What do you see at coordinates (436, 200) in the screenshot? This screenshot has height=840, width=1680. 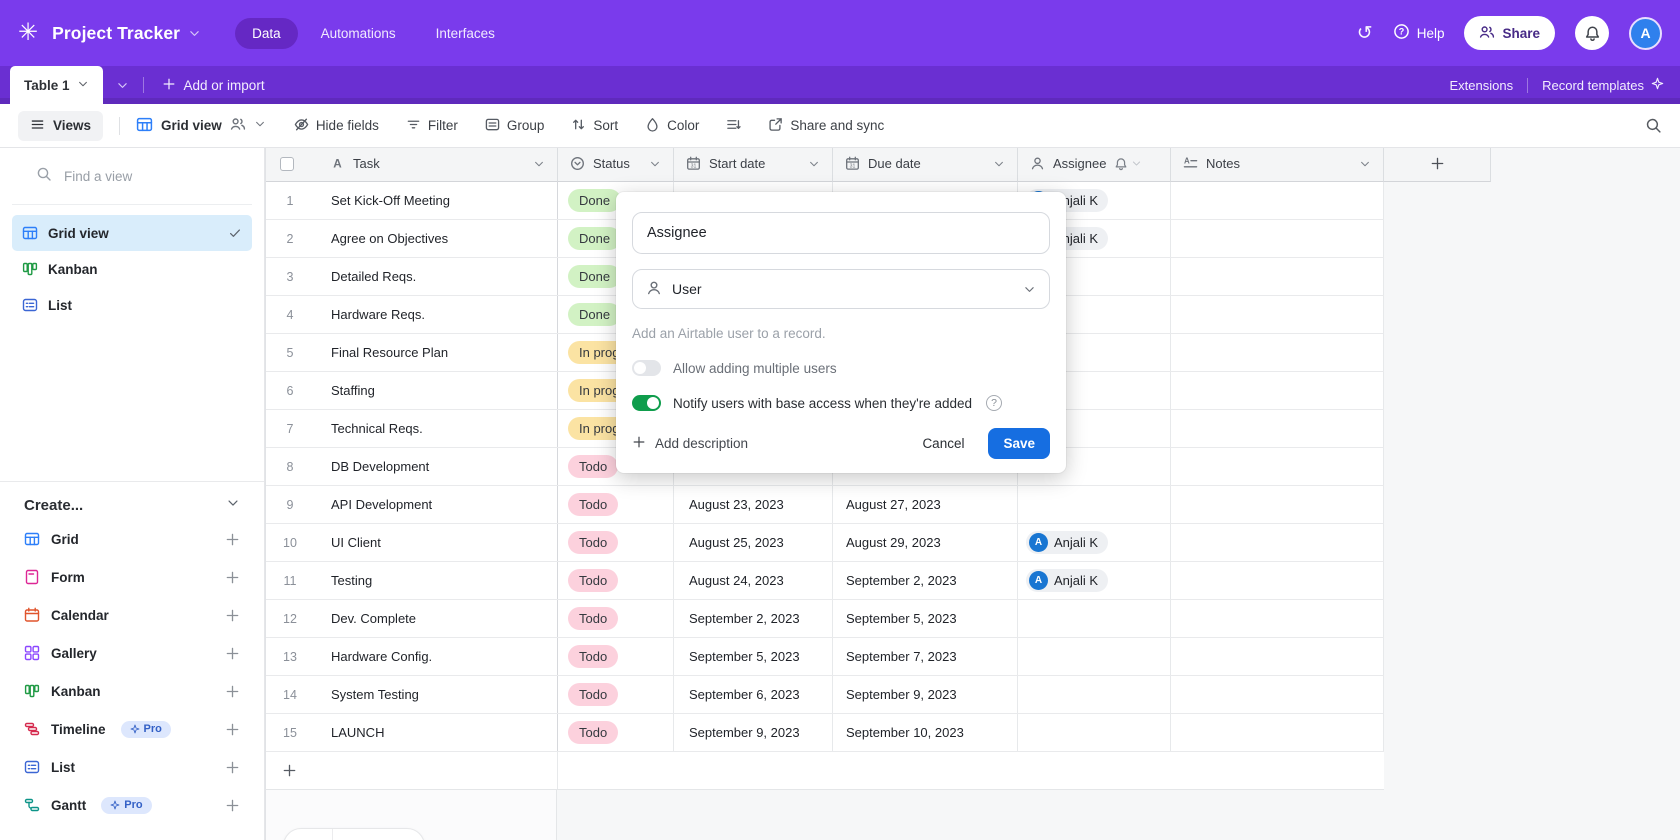 I see `cell-task: Set Kick-Off Meeting` at bounding box center [436, 200].